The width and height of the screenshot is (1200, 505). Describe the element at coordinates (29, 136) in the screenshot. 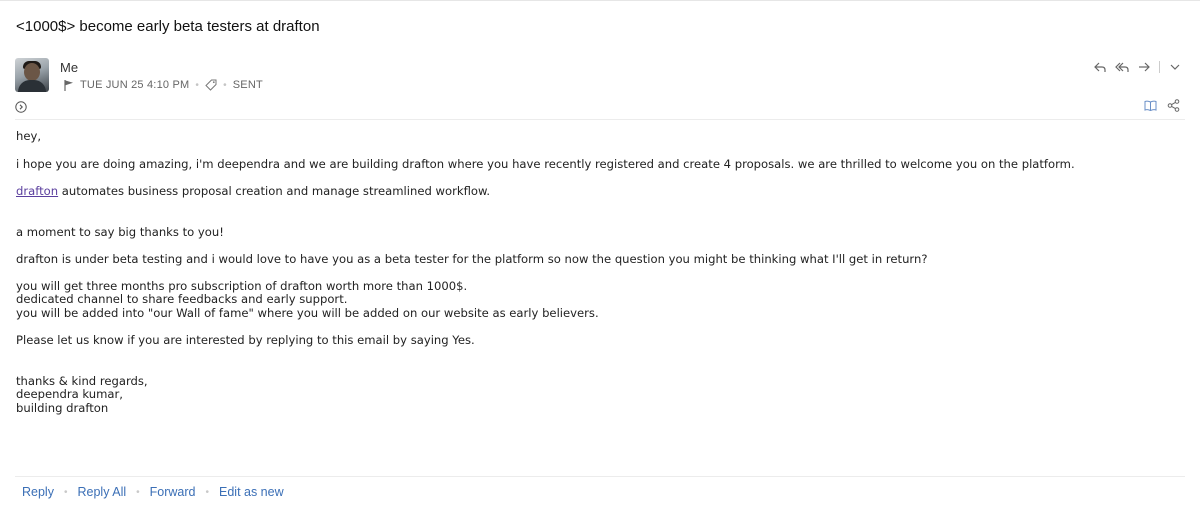

I see `greeting: hey,` at that location.